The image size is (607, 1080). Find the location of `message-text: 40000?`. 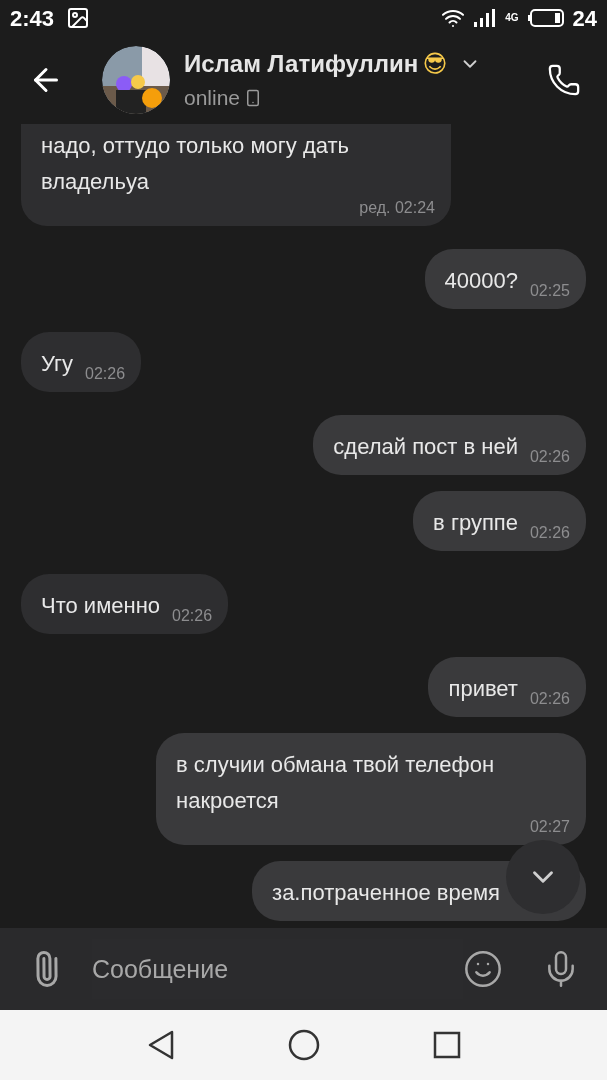

message-text: 40000? is located at coordinates (481, 281).